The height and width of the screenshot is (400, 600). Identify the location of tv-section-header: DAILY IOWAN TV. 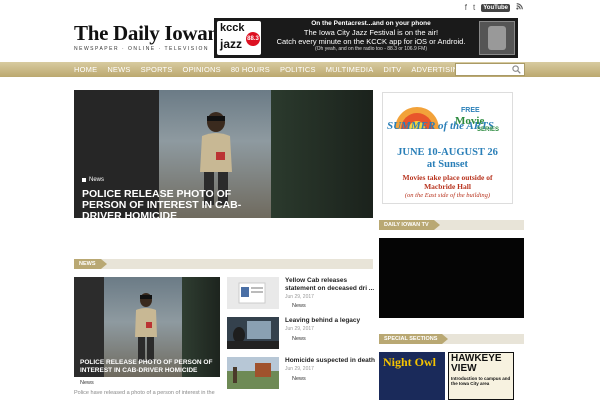
(451, 225).